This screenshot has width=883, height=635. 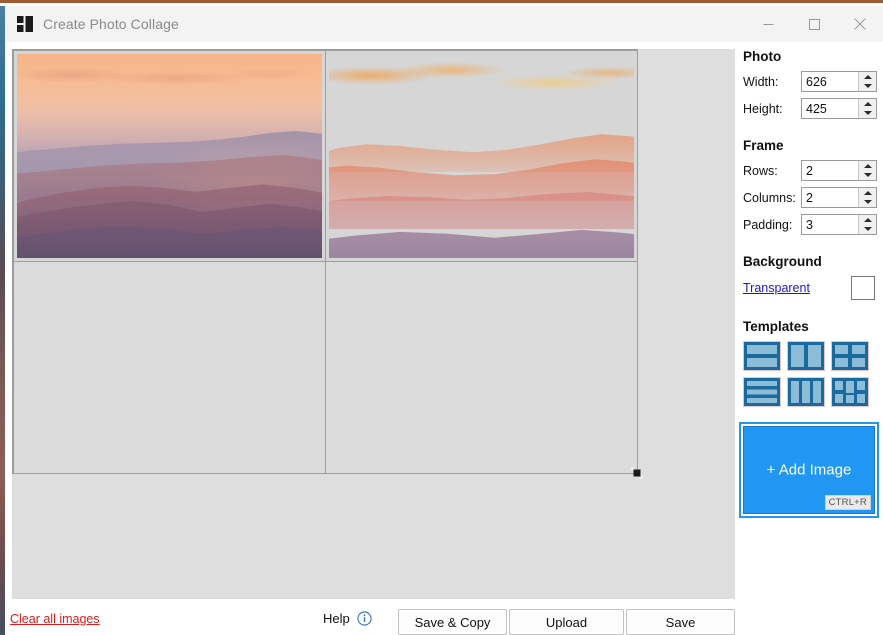 What do you see at coordinates (364, 618) in the screenshot?
I see `info-icon` at bounding box center [364, 618].